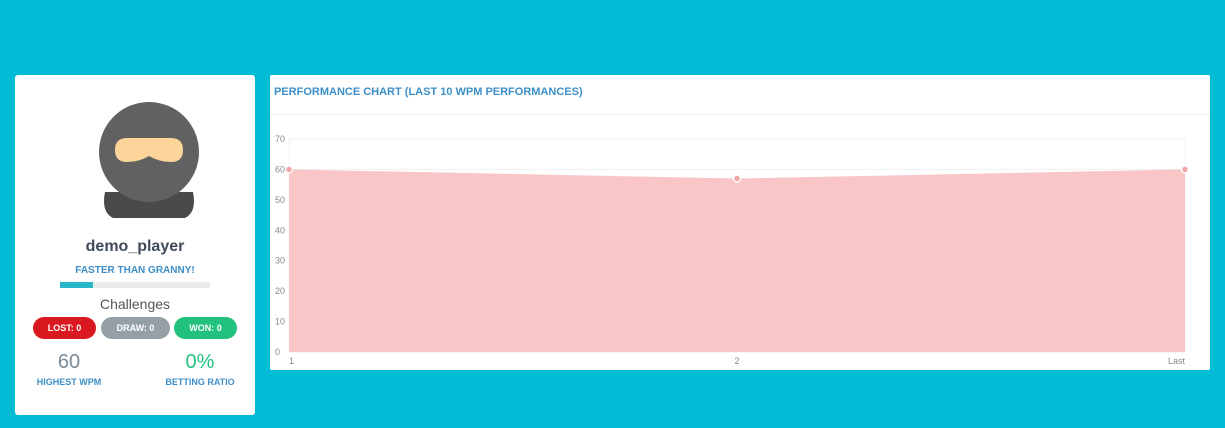 The image size is (1225, 428). What do you see at coordinates (736, 361) in the screenshot?
I see `x-tick-label: 2` at bounding box center [736, 361].